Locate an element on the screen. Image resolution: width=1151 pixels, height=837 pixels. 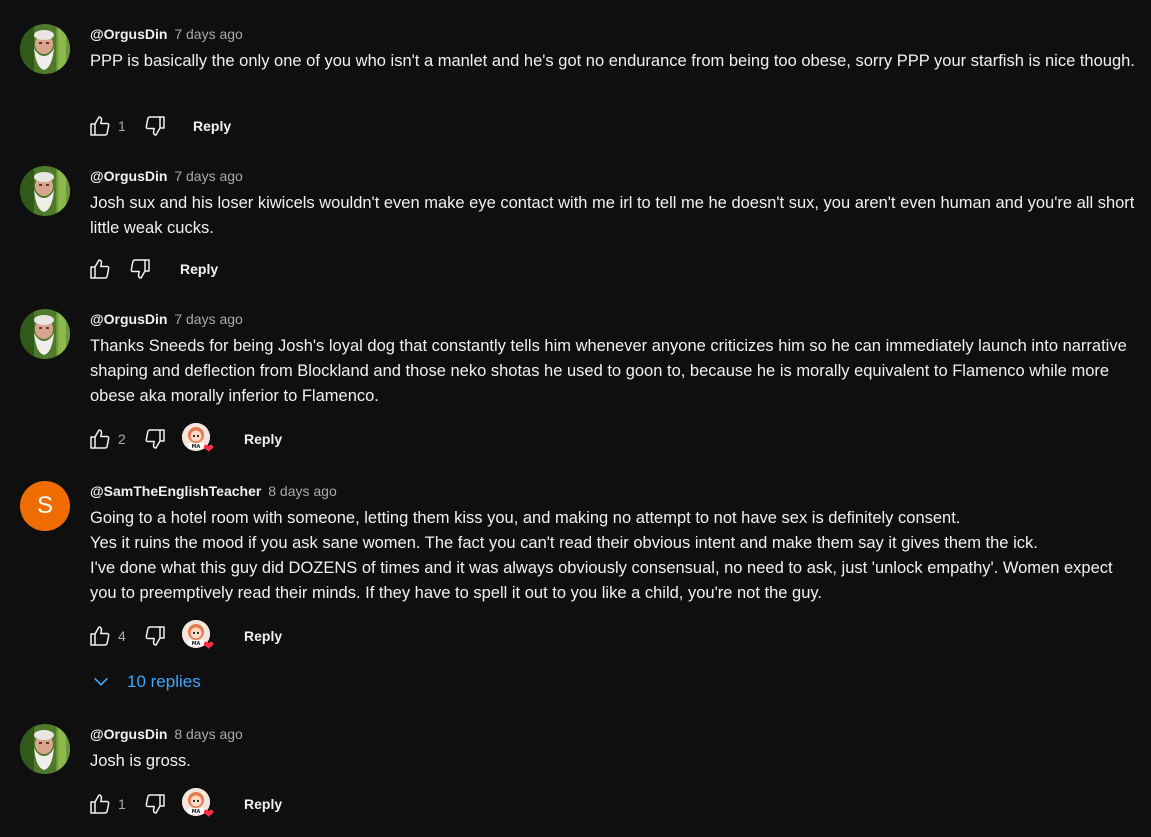
comment-actions: 4 ❤ Reply is located at coordinates (193, 636).